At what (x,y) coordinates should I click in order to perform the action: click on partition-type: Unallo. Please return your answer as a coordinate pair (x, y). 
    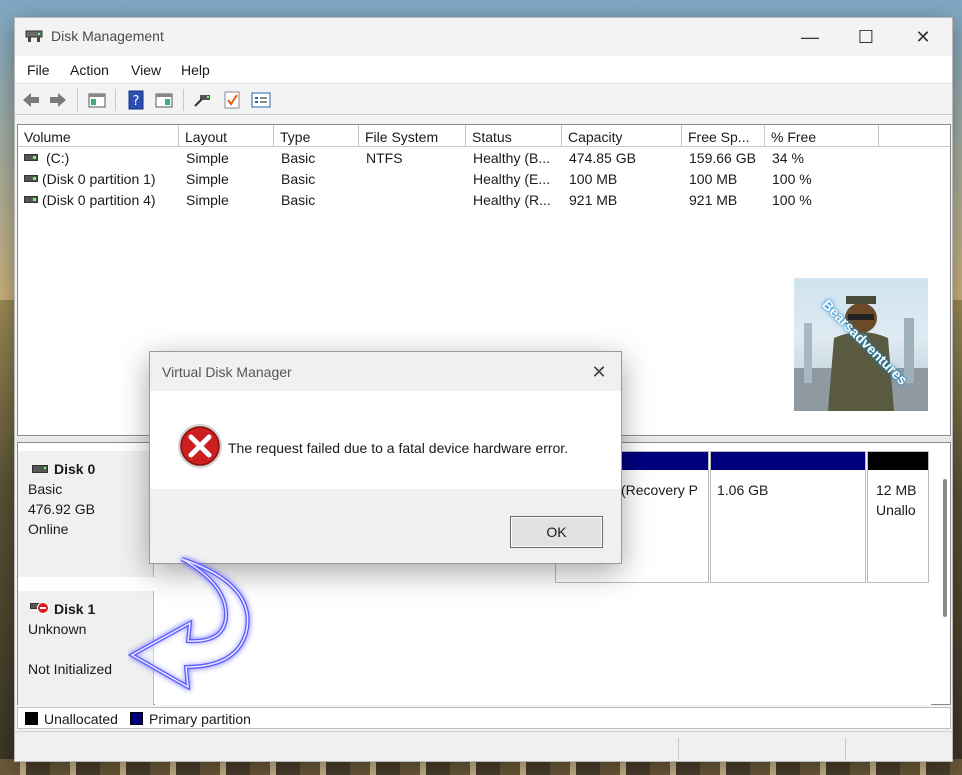
    Looking at the image, I should click on (896, 510).